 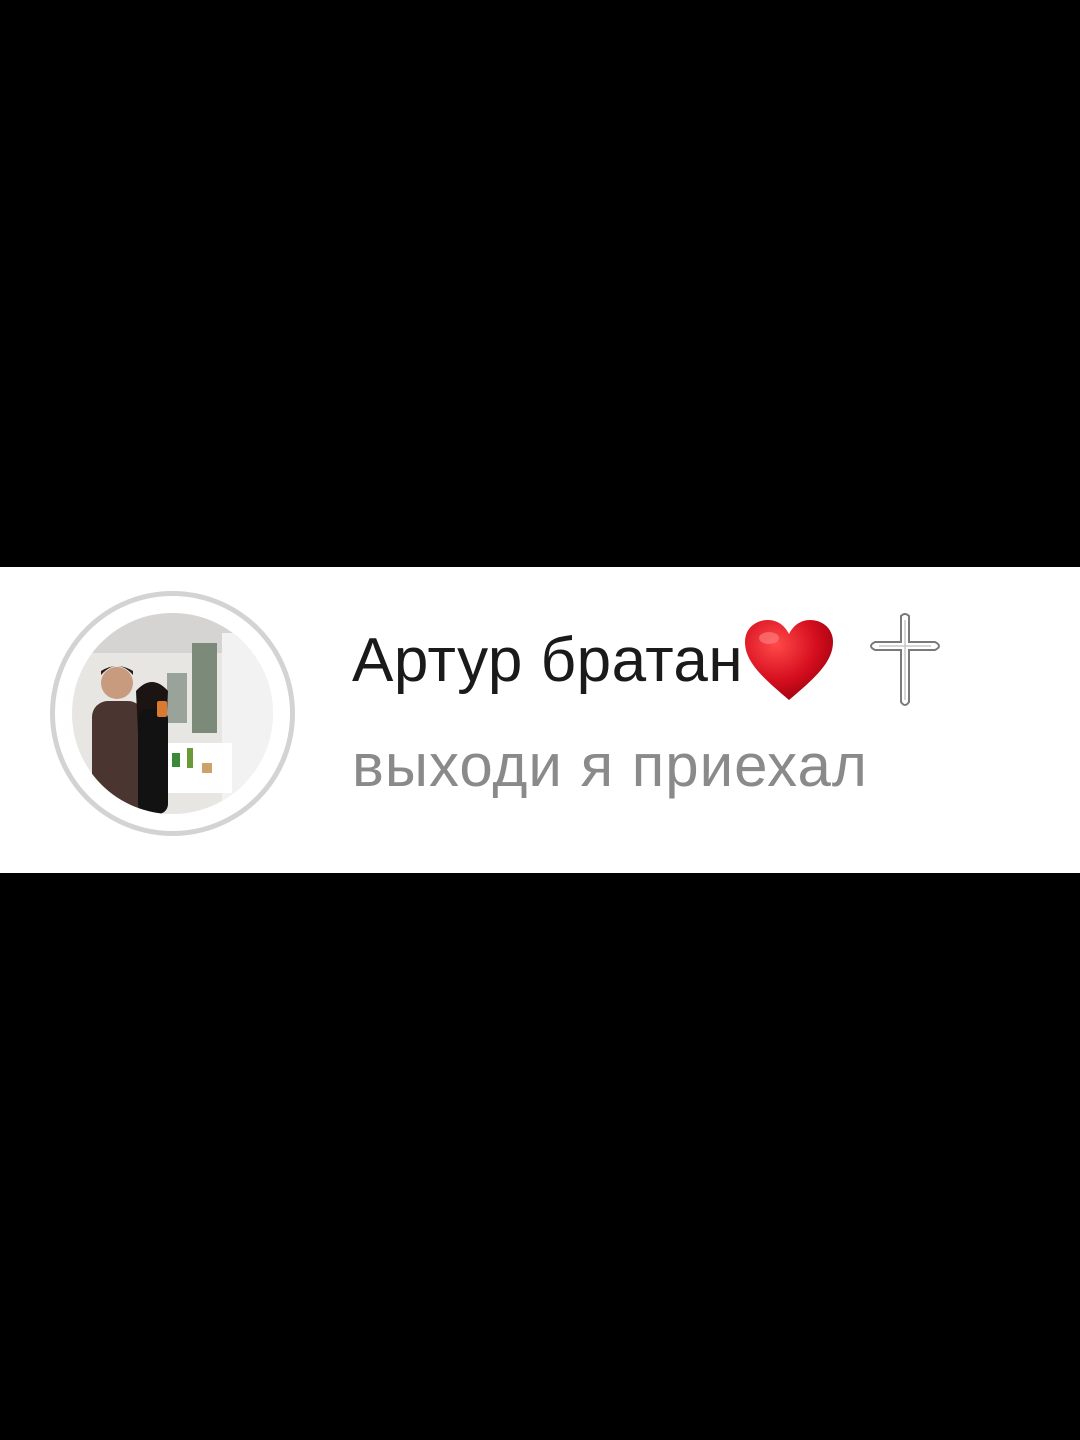 I want to click on contact-name: Артур братан, so click(x=548, y=660).